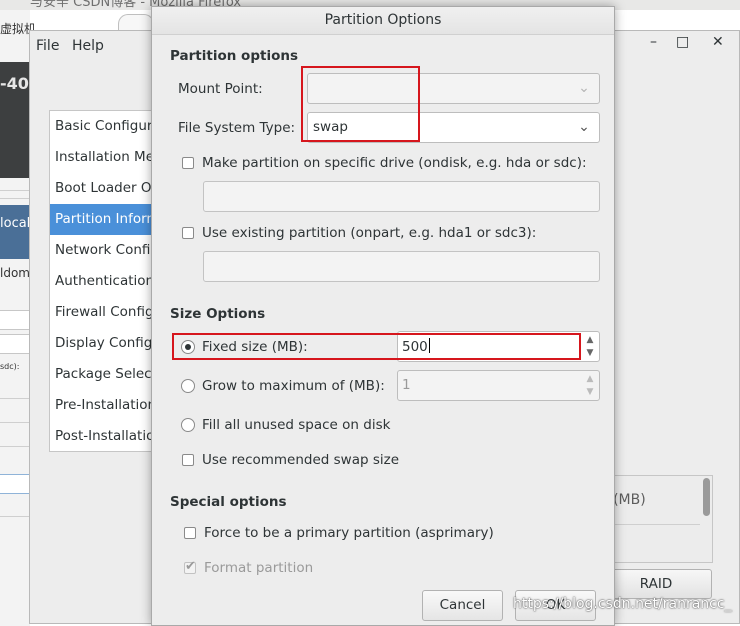 Image resolution: width=740 pixels, height=626 pixels. Describe the element at coordinates (498, 346) in the screenshot. I see `fixed-size-spinbox: 500 ▲ ▼` at that location.